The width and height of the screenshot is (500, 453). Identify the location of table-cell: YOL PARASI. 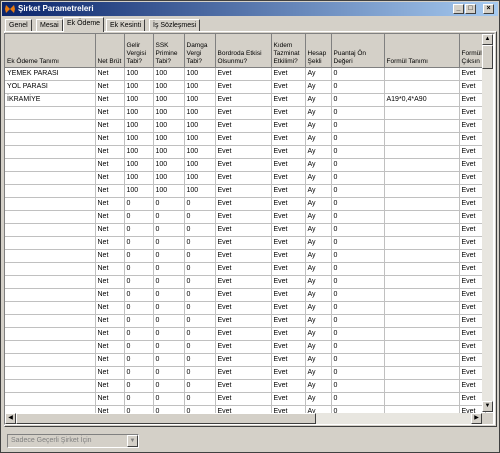
(50, 87).